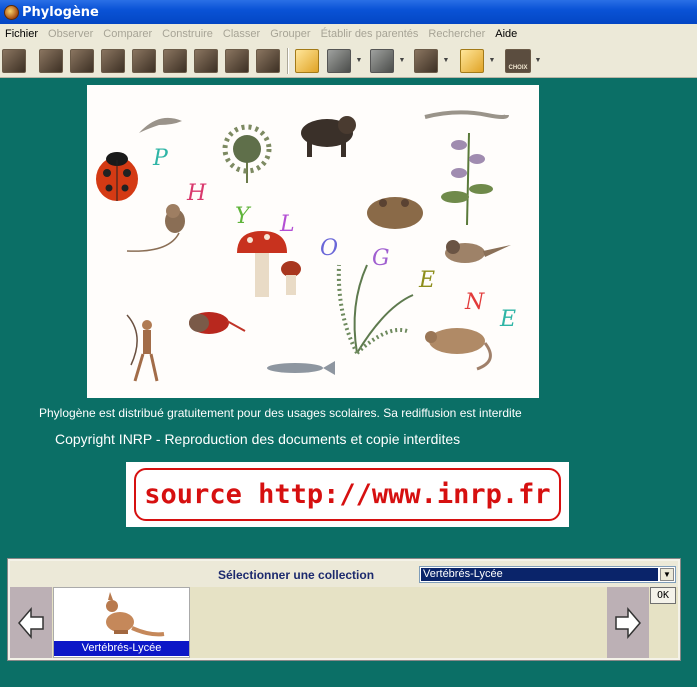 The width and height of the screenshot is (697, 687). What do you see at coordinates (160, 125) in the screenshot?
I see `lizard-icon` at bounding box center [160, 125].